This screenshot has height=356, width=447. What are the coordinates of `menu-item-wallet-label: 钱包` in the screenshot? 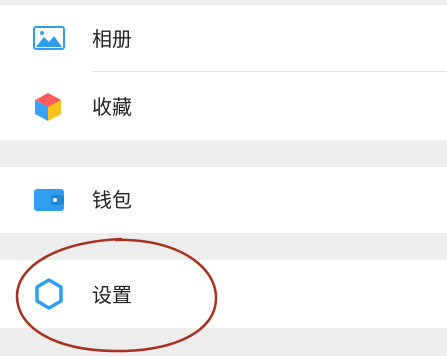 It's located at (112, 200).